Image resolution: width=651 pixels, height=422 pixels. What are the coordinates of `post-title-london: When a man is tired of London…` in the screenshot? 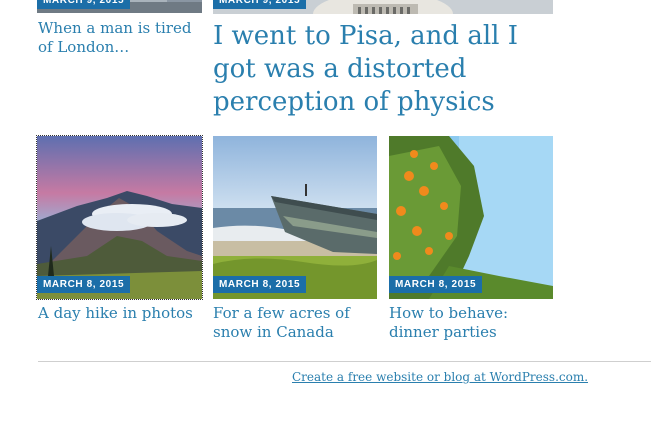 It's located at (118, 38).